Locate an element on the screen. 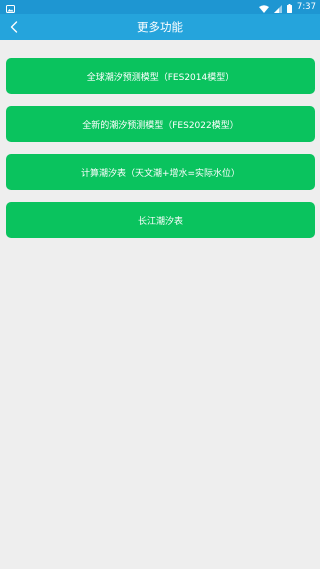 Image resolution: width=320 pixels, height=569 pixels. status-bar: 7:37 is located at coordinates (160, 7).